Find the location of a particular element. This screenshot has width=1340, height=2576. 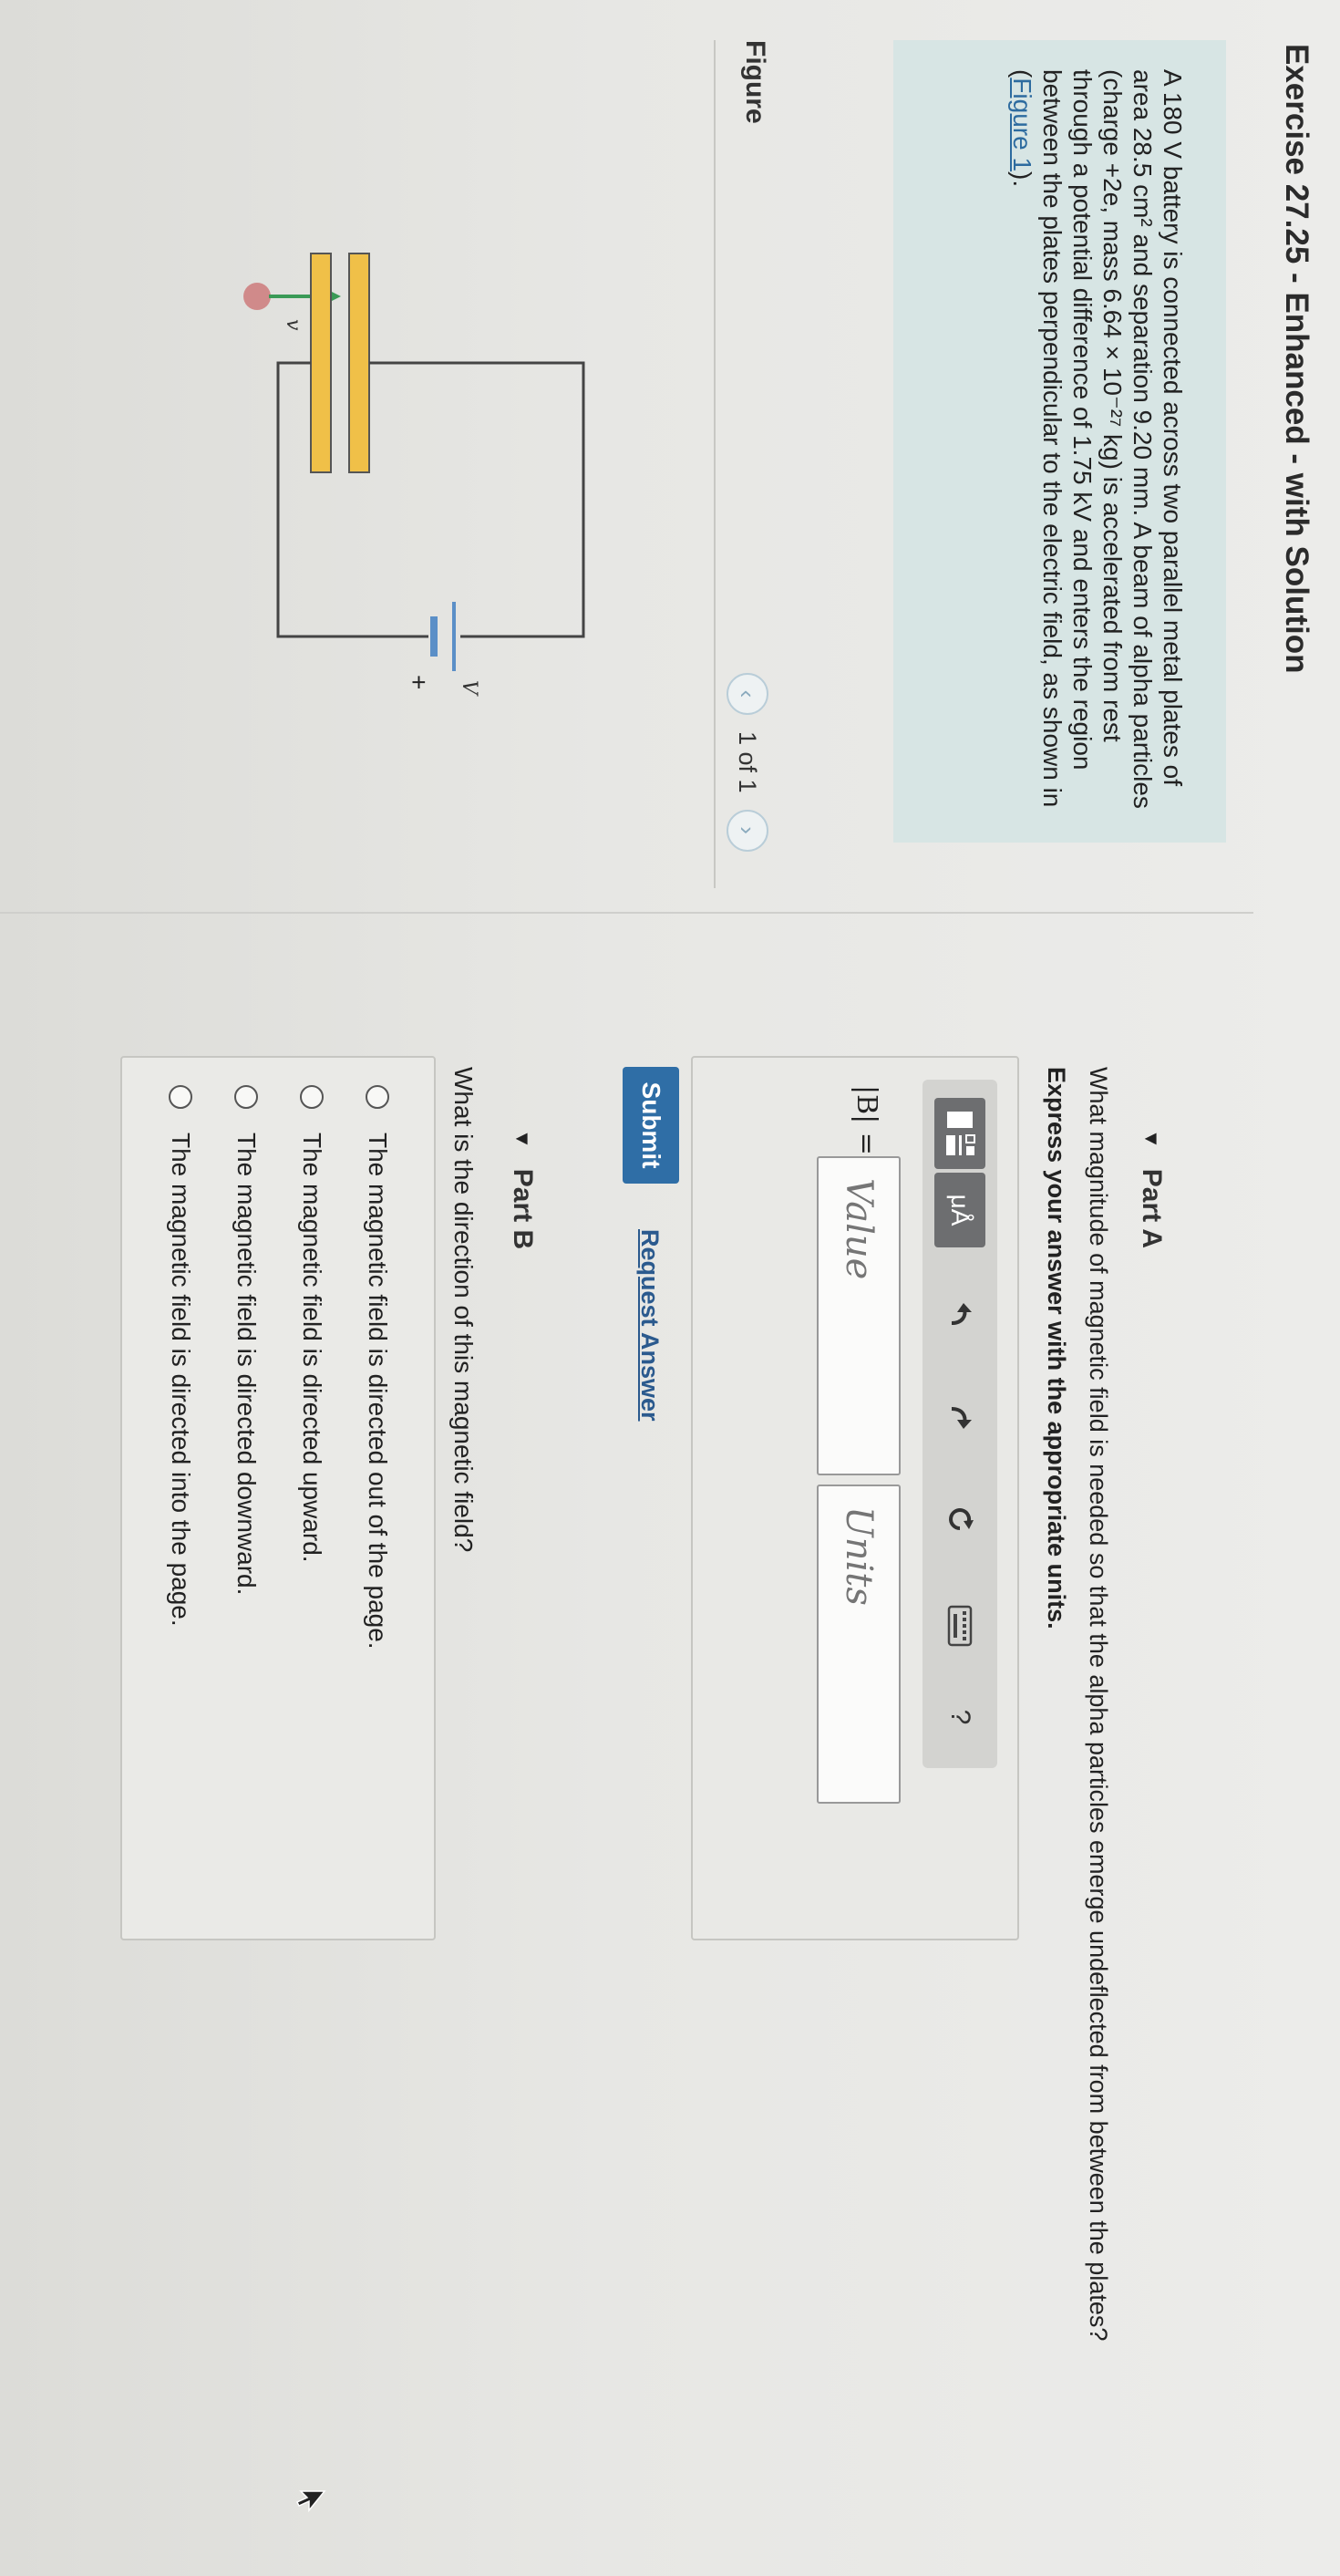

help-button: ? is located at coordinates (959, 1717).